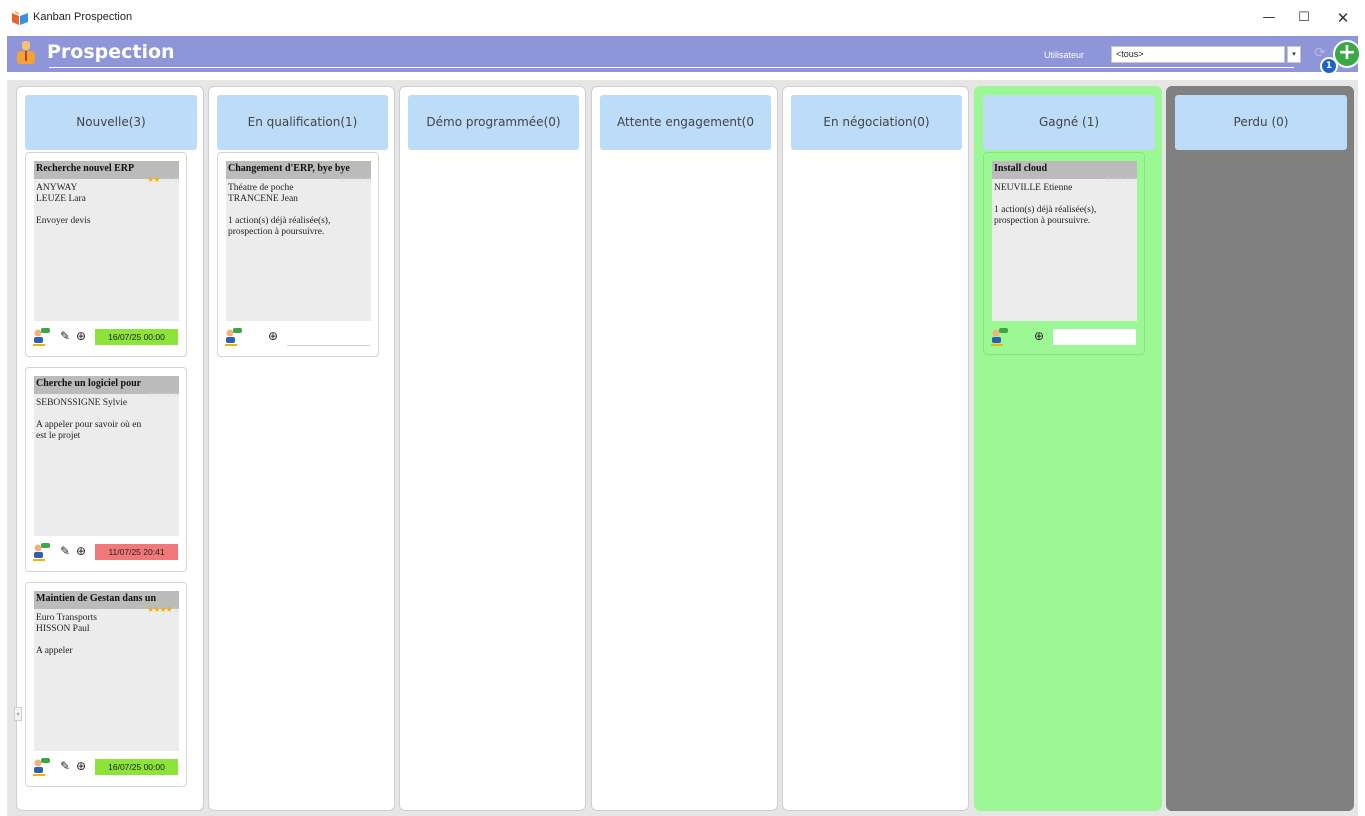  What do you see at coordinates (63, 629) in the screenshot?
I see `card-text-line: HISSON Paul` at bounding box center [63, 629].